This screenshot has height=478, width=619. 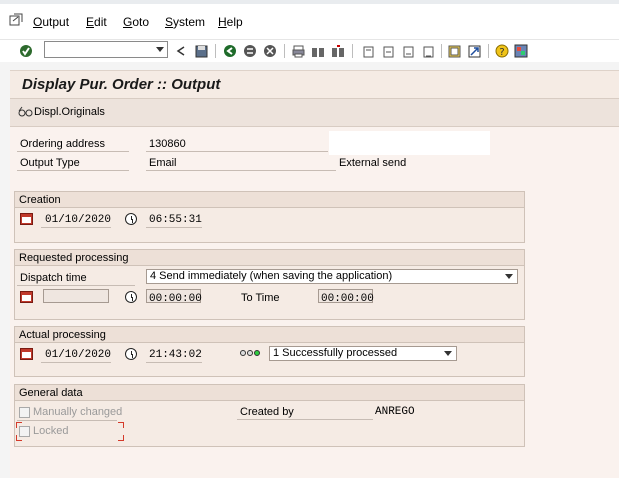 I want to click on output-type-label: Output Type, so click(x=50, y=163).